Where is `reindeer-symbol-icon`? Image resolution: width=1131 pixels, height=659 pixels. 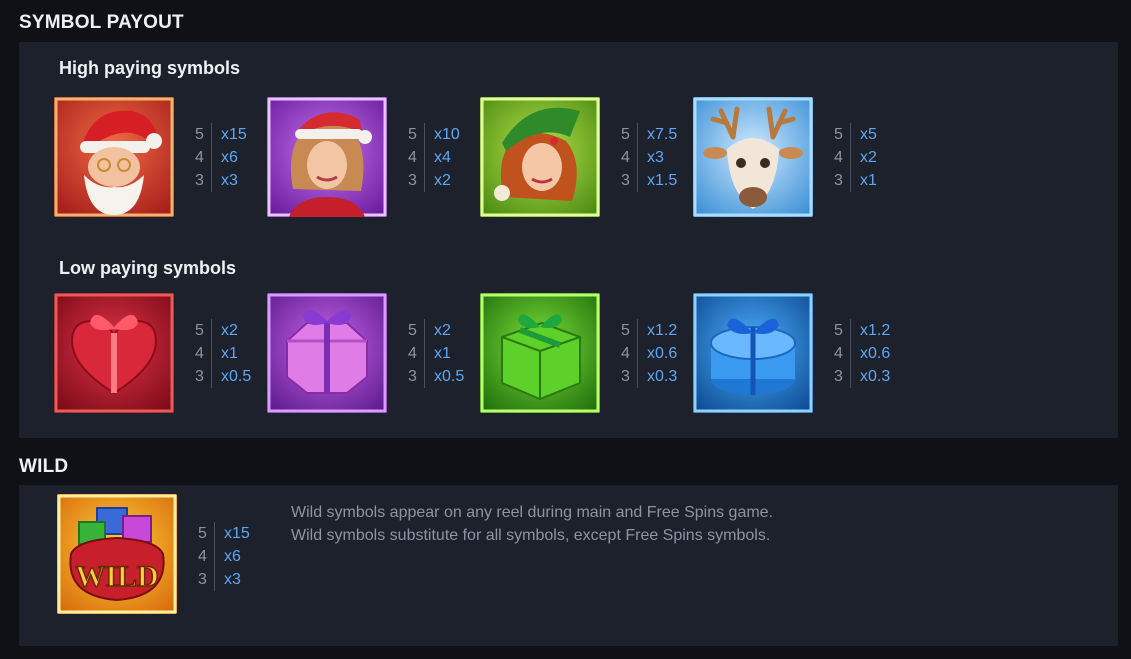
reindeer-symbol-icon is located at coordinates (753, 157).